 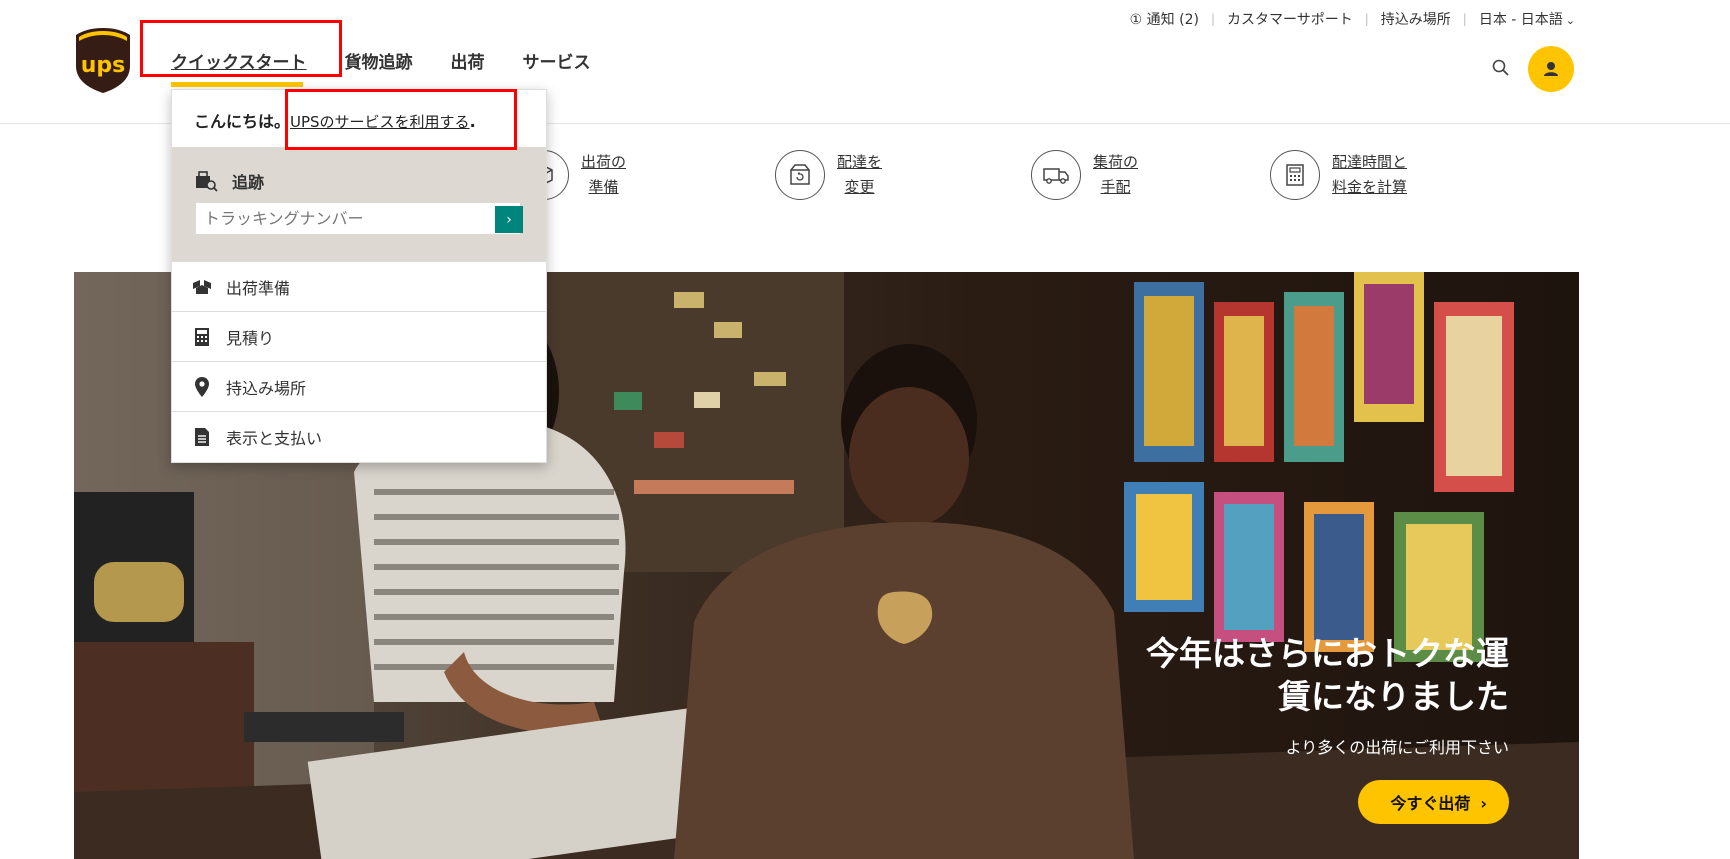 What do you see at coordinates (1483, 803) in the screenshot?
I see `chevron-right-icon: ›` at bounding box center [1483, 803].